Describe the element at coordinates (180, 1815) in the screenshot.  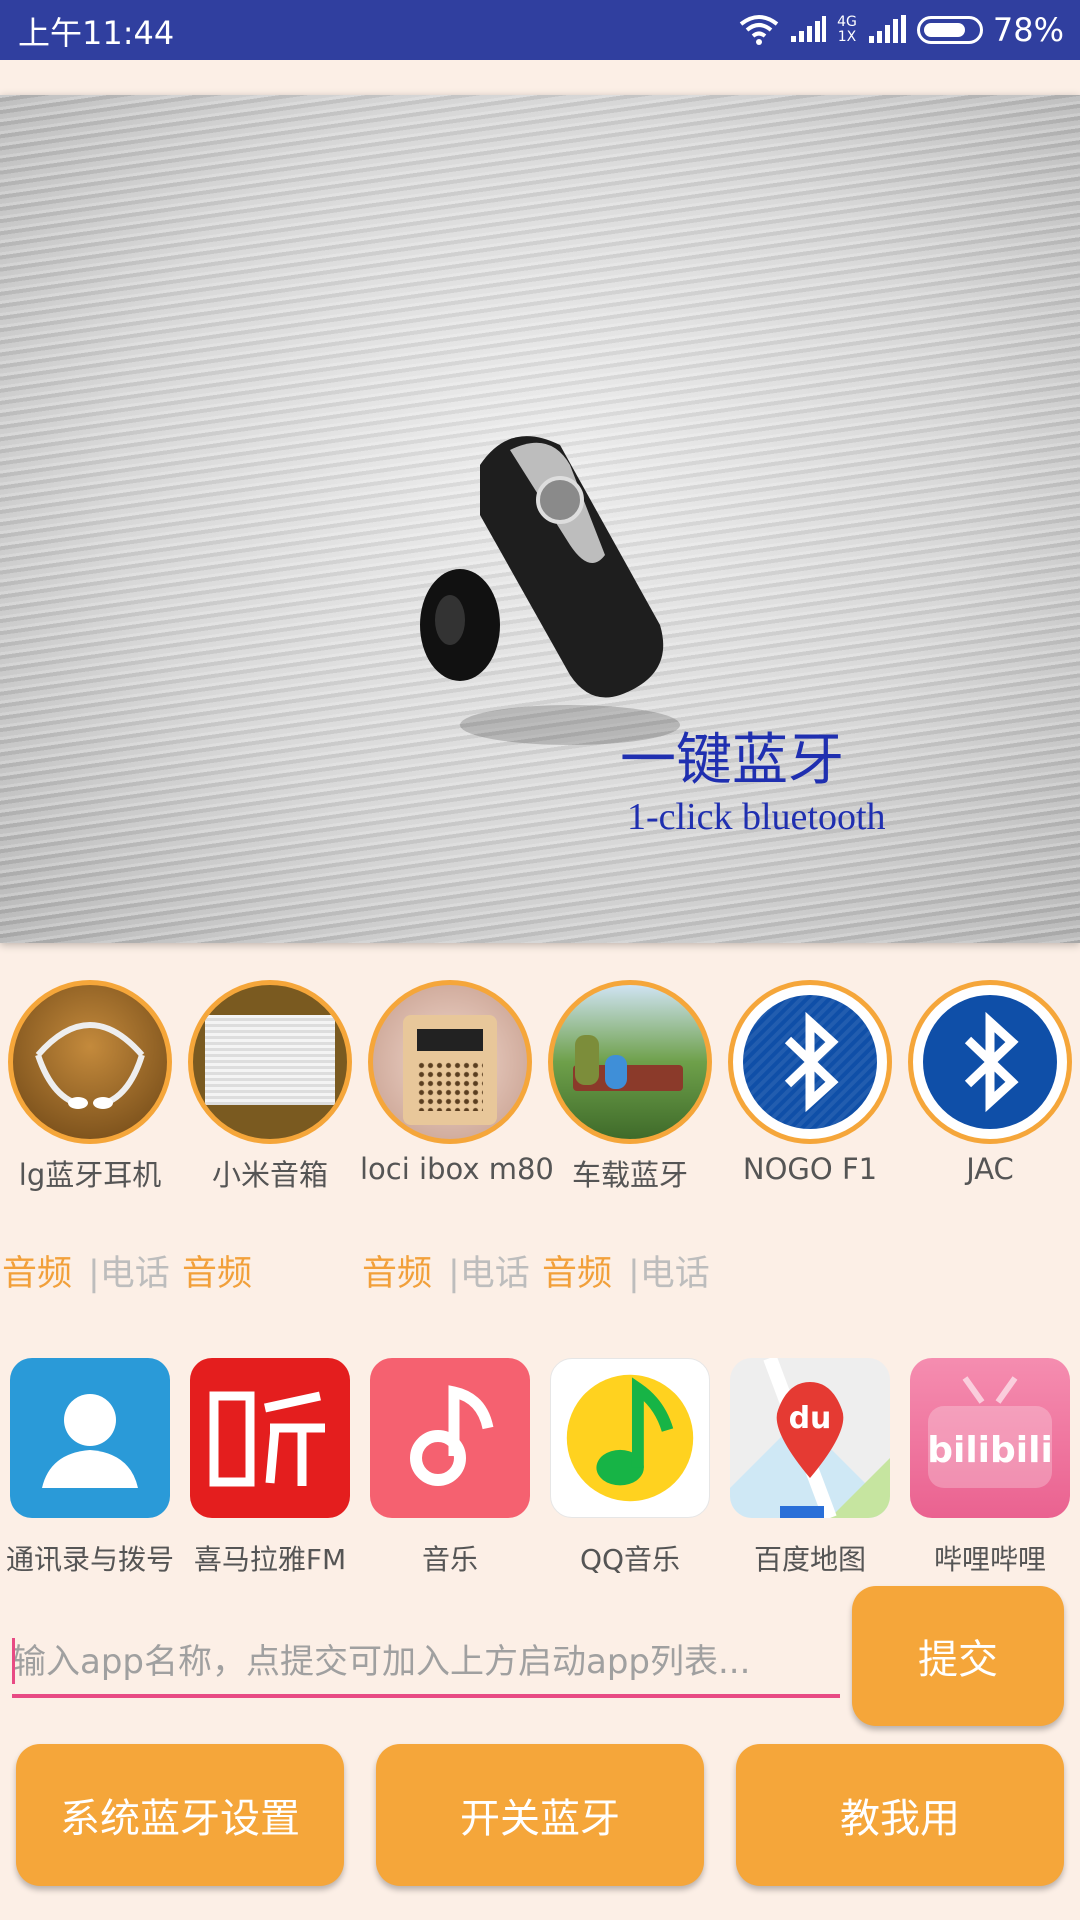
I see `bluetooth-settings-button: 系统蓝牙设置` at that location.